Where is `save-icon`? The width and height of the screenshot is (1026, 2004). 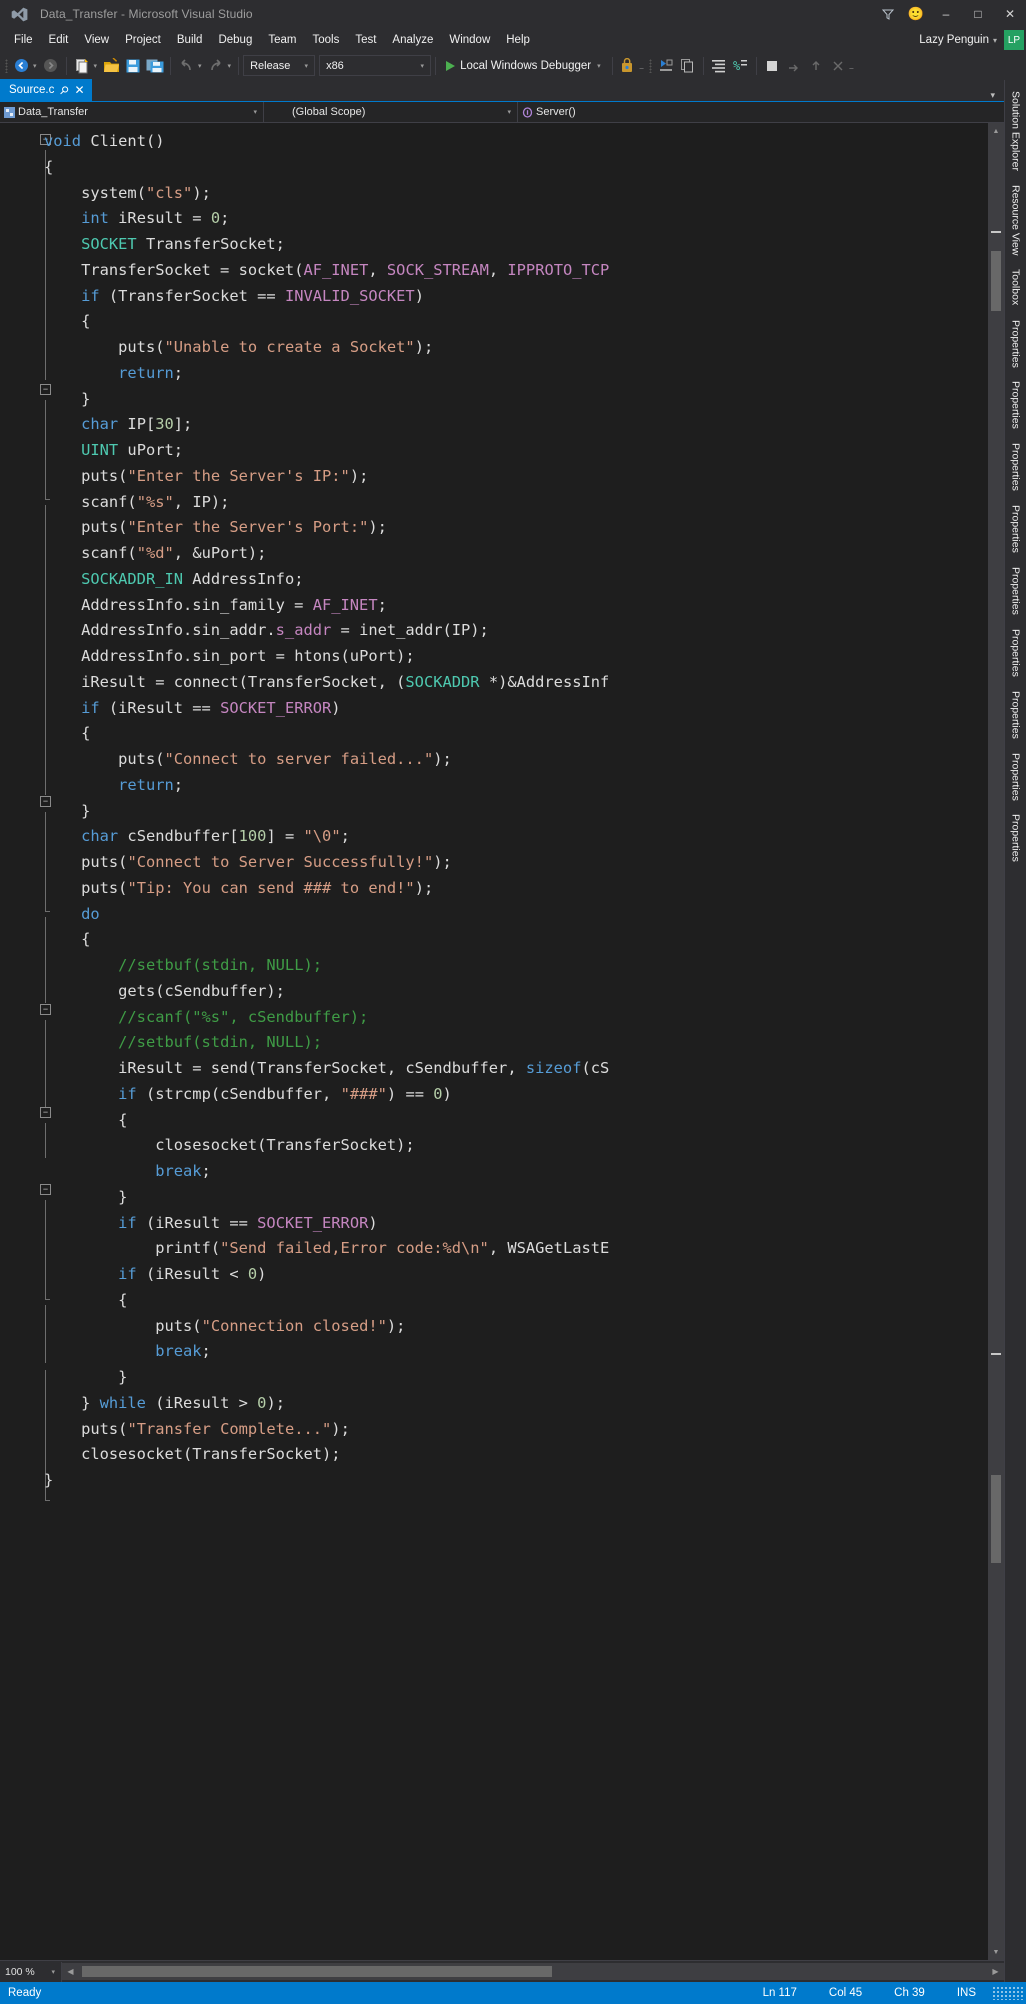 save-icon is located at coordinates (133, 66).